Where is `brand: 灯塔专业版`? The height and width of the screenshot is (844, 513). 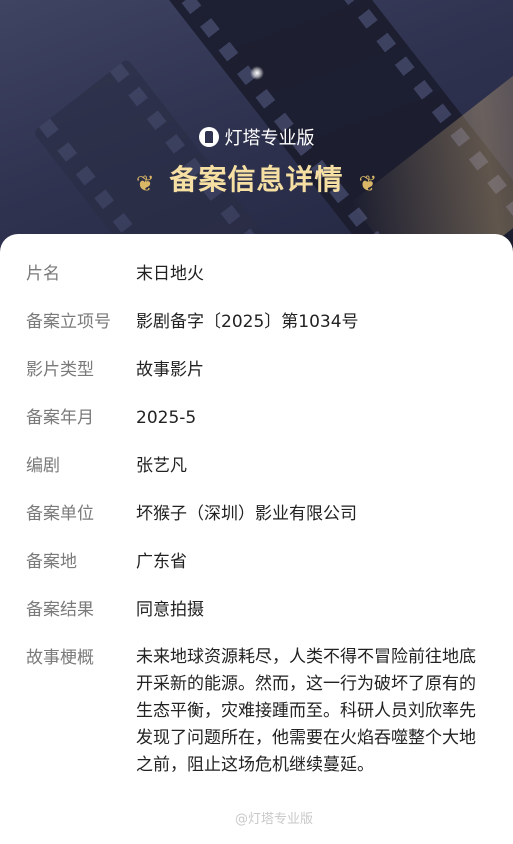
brand: 灯塔专业版 is located at coordinates (256, 138).